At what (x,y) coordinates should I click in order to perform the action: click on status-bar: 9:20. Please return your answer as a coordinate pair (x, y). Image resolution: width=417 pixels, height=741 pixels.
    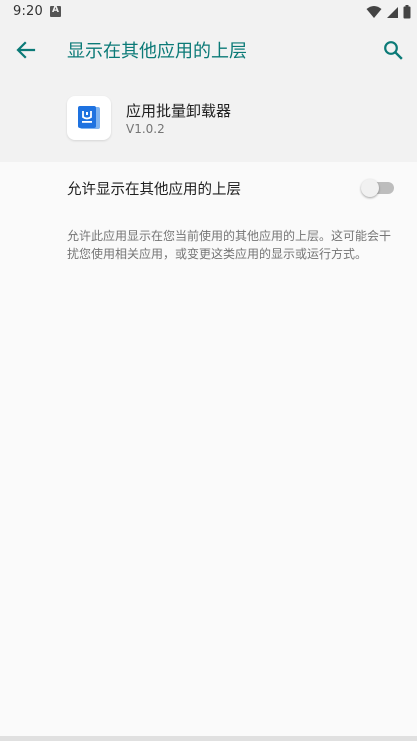
    Looking at the image, I should click on (208, 12).